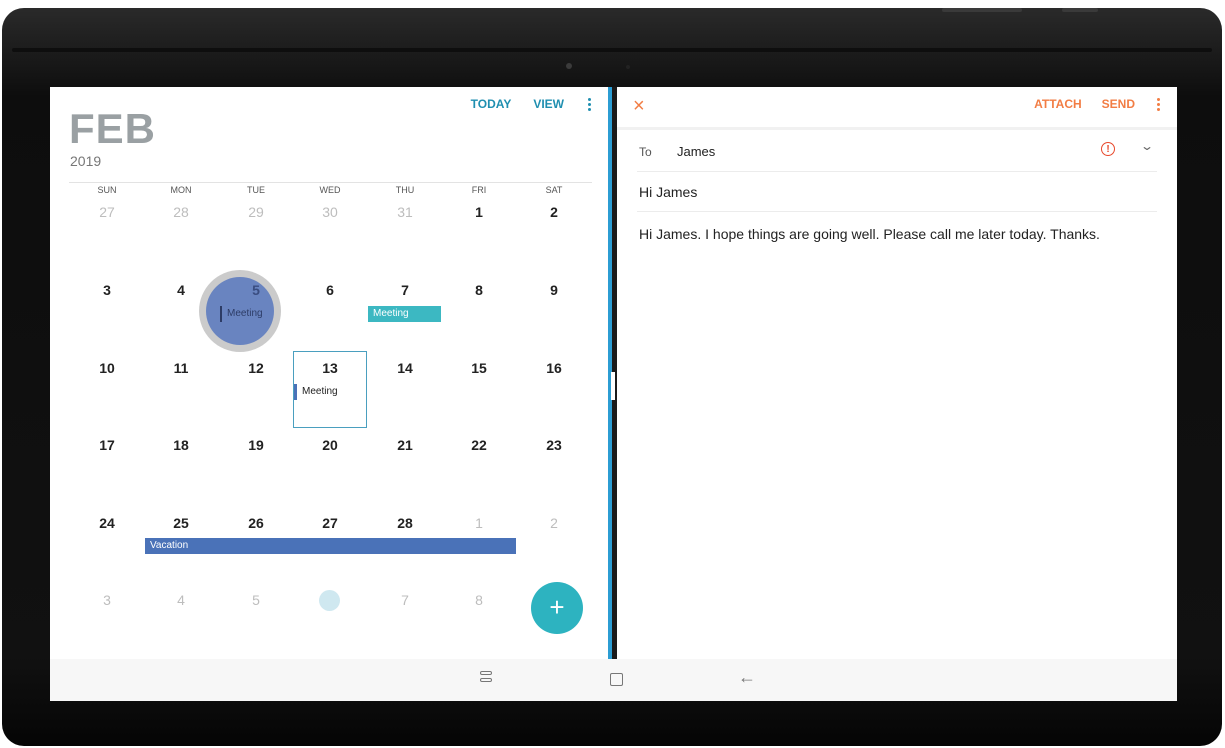 This screenshot has width=1225, height=748. I want to click on year-label: 2019, so click(86, 161).